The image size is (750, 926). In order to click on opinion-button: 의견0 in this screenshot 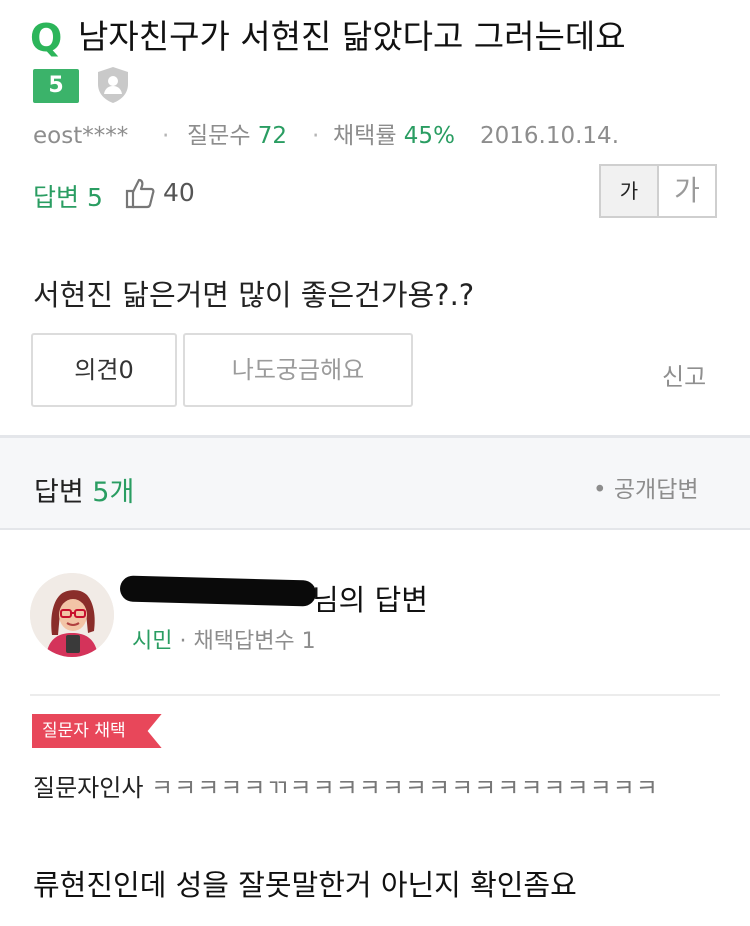, I will do `click(104, 370)`.